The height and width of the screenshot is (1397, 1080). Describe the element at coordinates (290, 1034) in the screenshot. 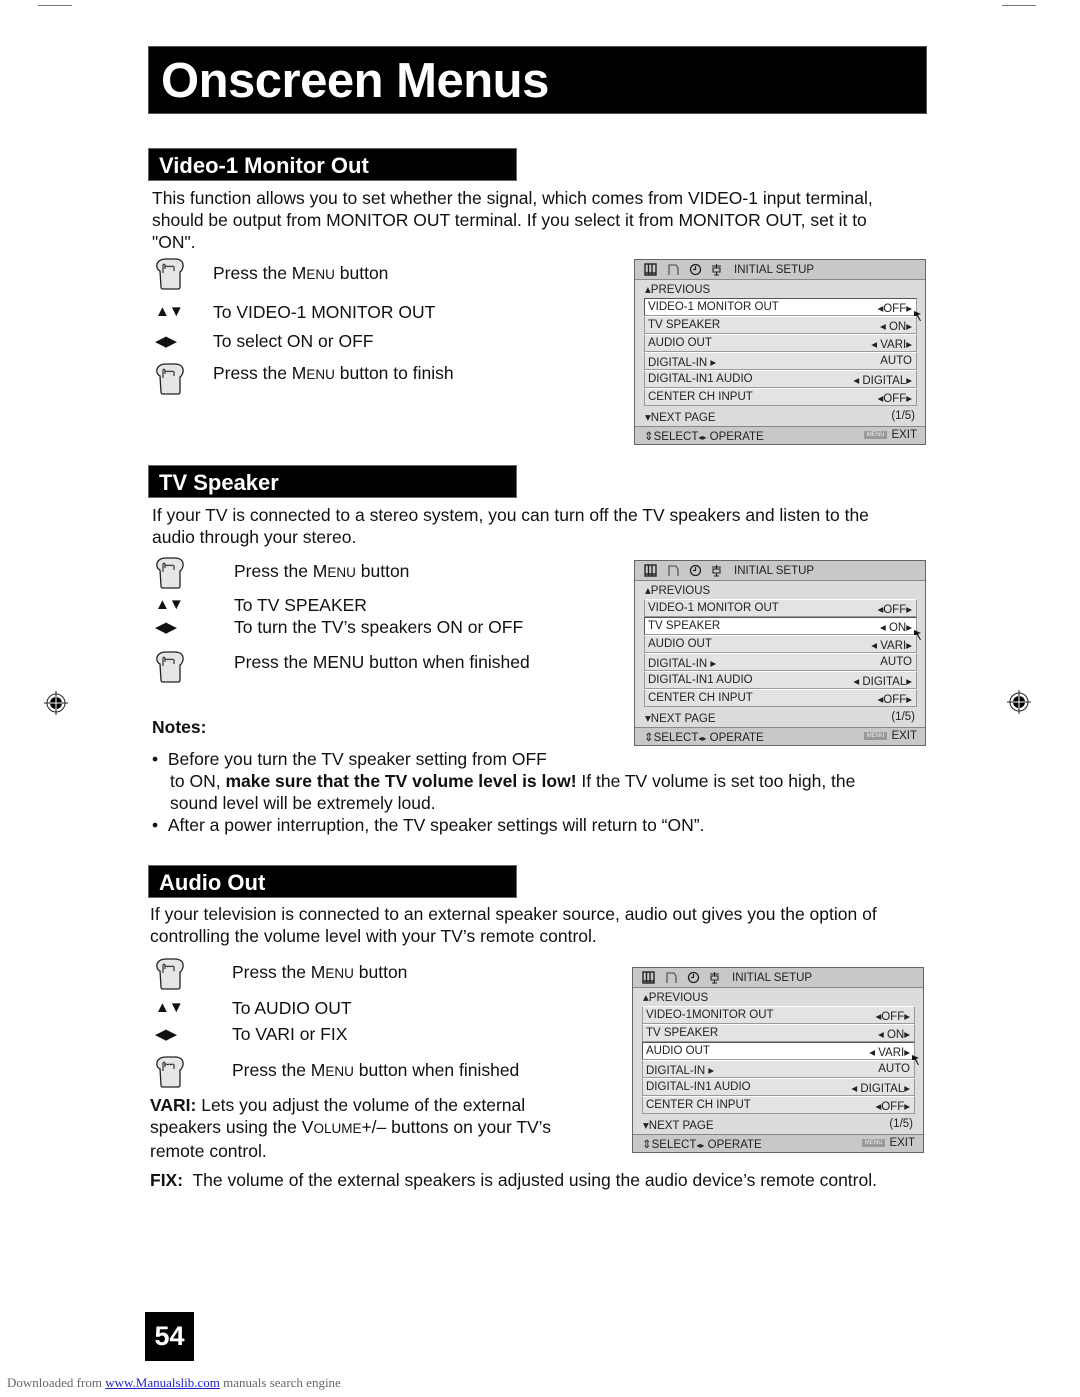

I see `step-text: To VARI or FIX` at that location.